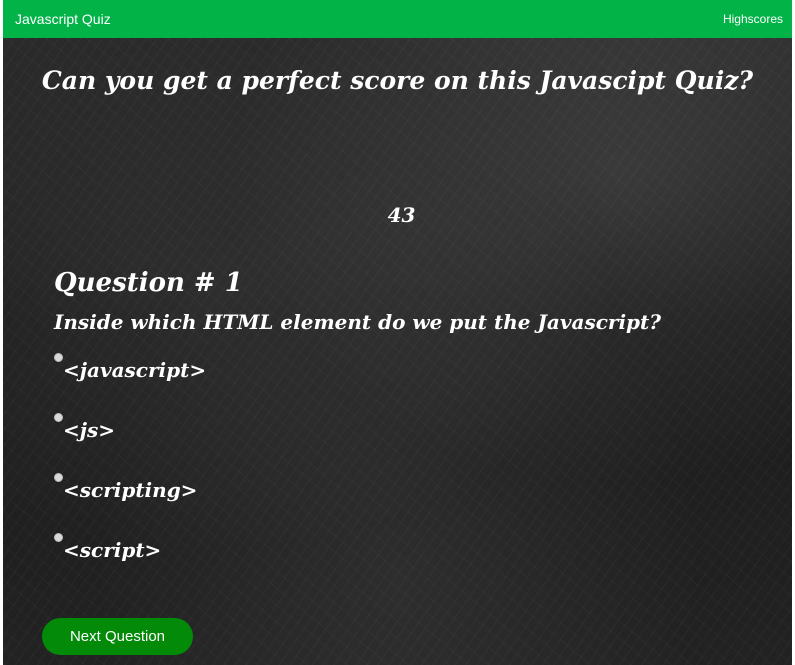 This screenshot has width=795, height=665. I want to click on next-question-button: Next Question, so click(117, 636).